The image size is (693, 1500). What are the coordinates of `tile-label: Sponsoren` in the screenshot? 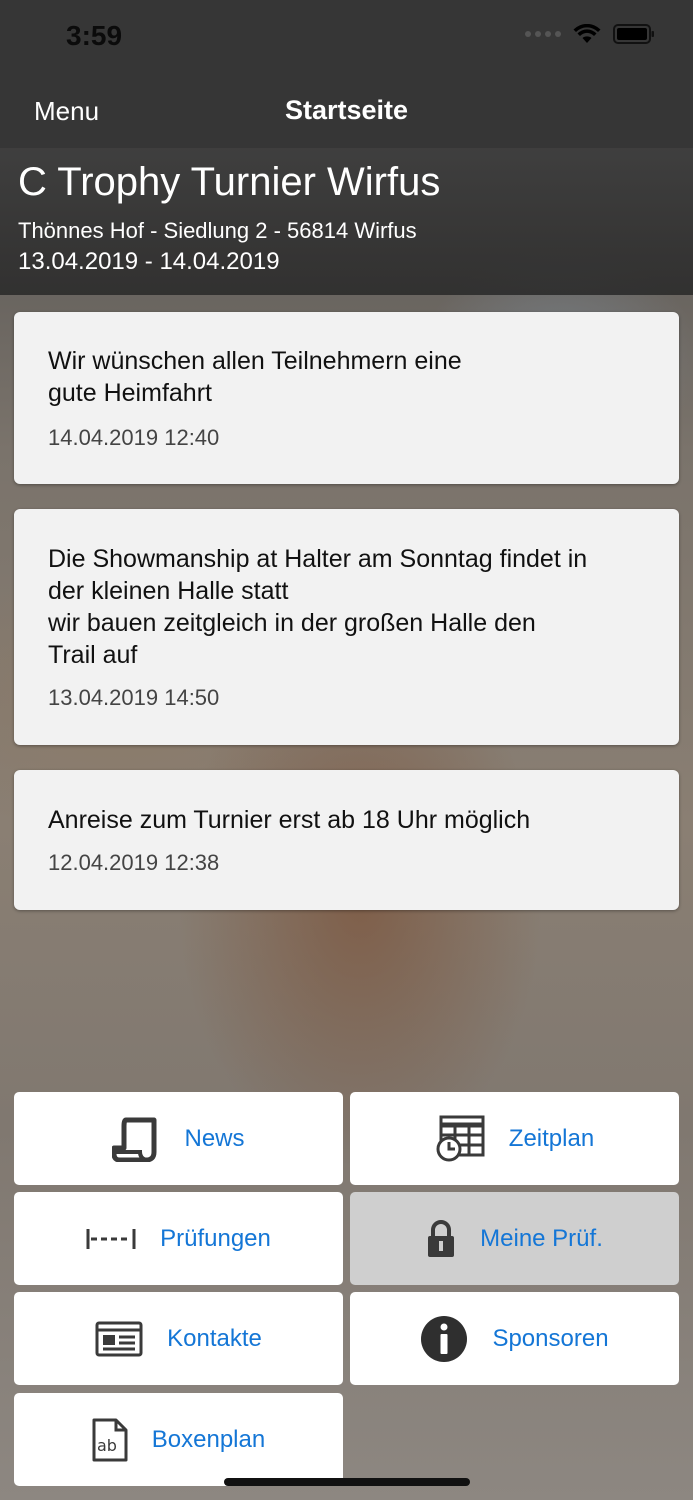 It's located at (550, 1338).